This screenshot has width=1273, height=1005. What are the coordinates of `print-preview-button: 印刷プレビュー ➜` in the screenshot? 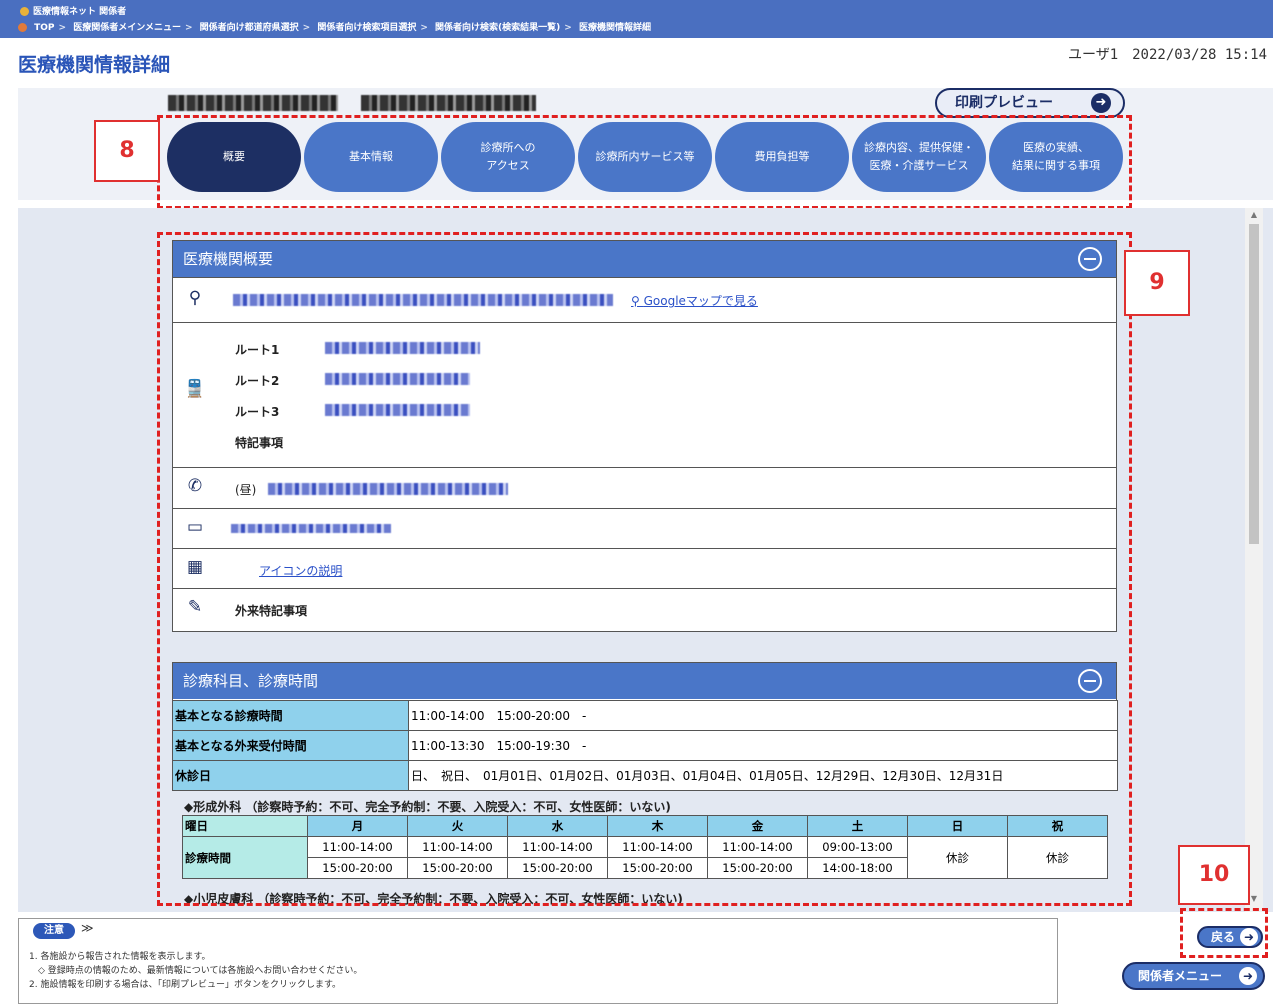 It's located at (1030, 103).